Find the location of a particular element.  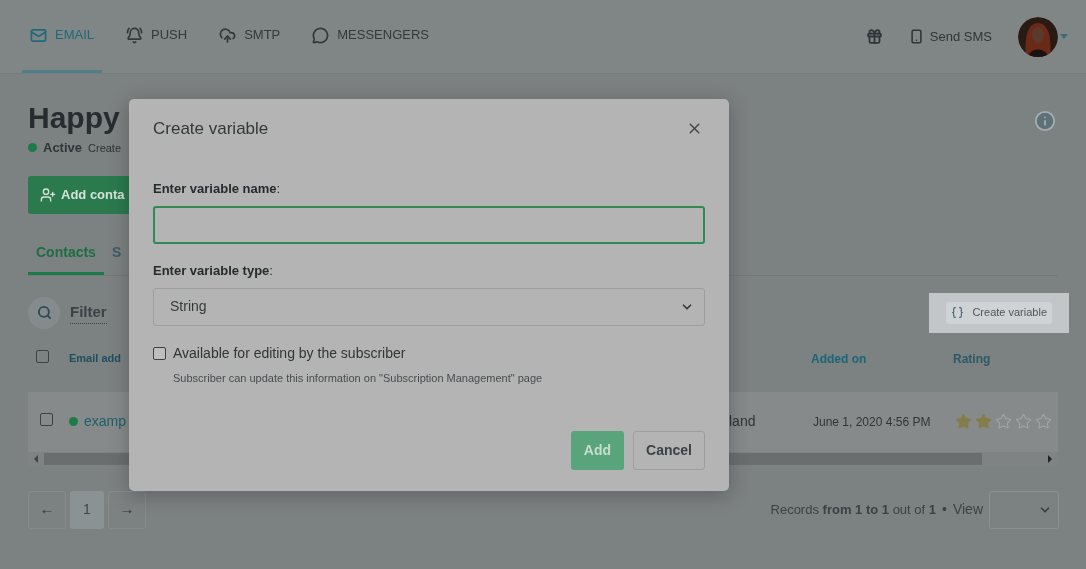

type-label: Enter variable type: is located at coordinates (213, 271).